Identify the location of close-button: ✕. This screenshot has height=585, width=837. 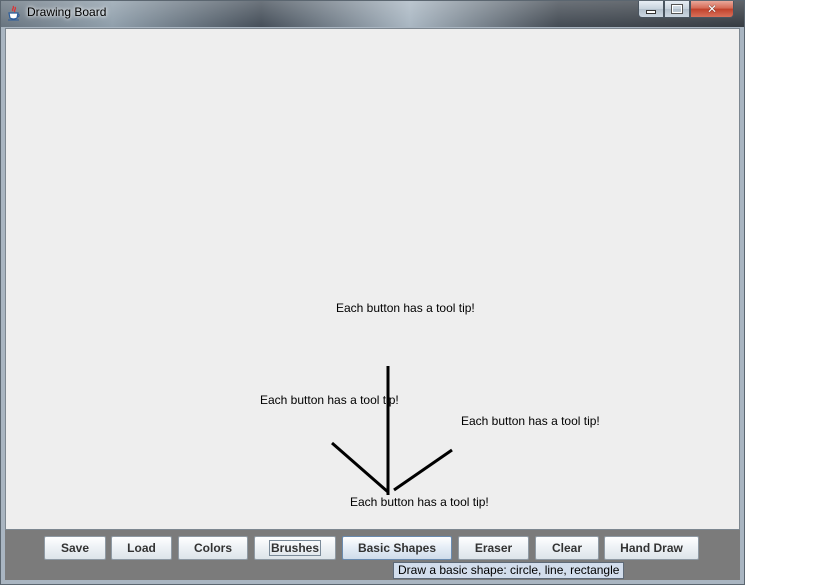
(712, 9).